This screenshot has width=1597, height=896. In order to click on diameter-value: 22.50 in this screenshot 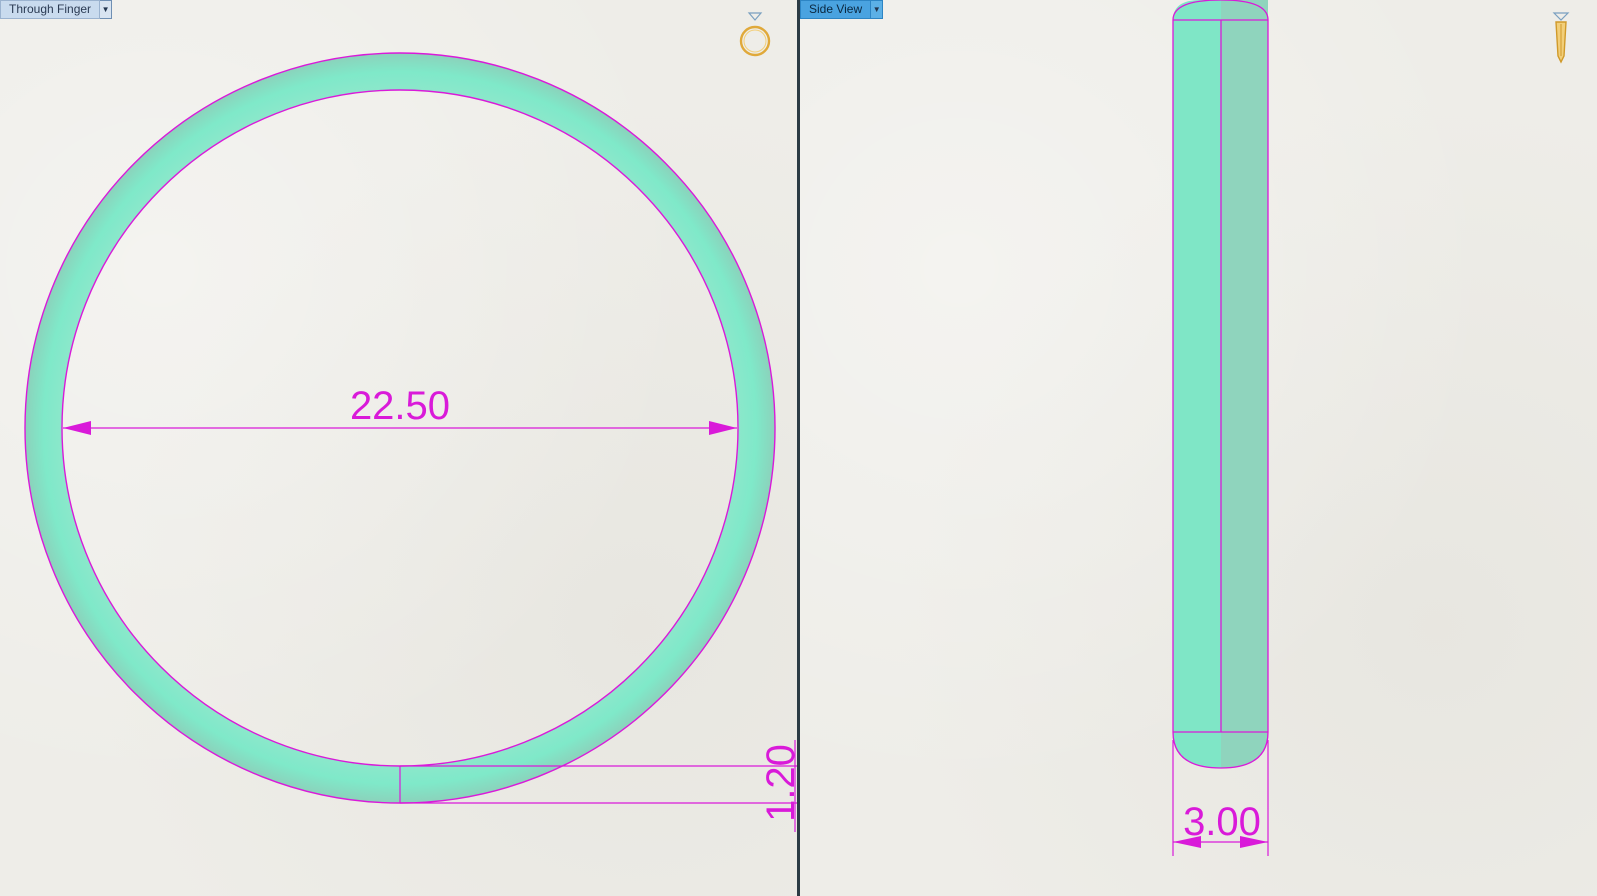, I will do `click(400, 406)`.